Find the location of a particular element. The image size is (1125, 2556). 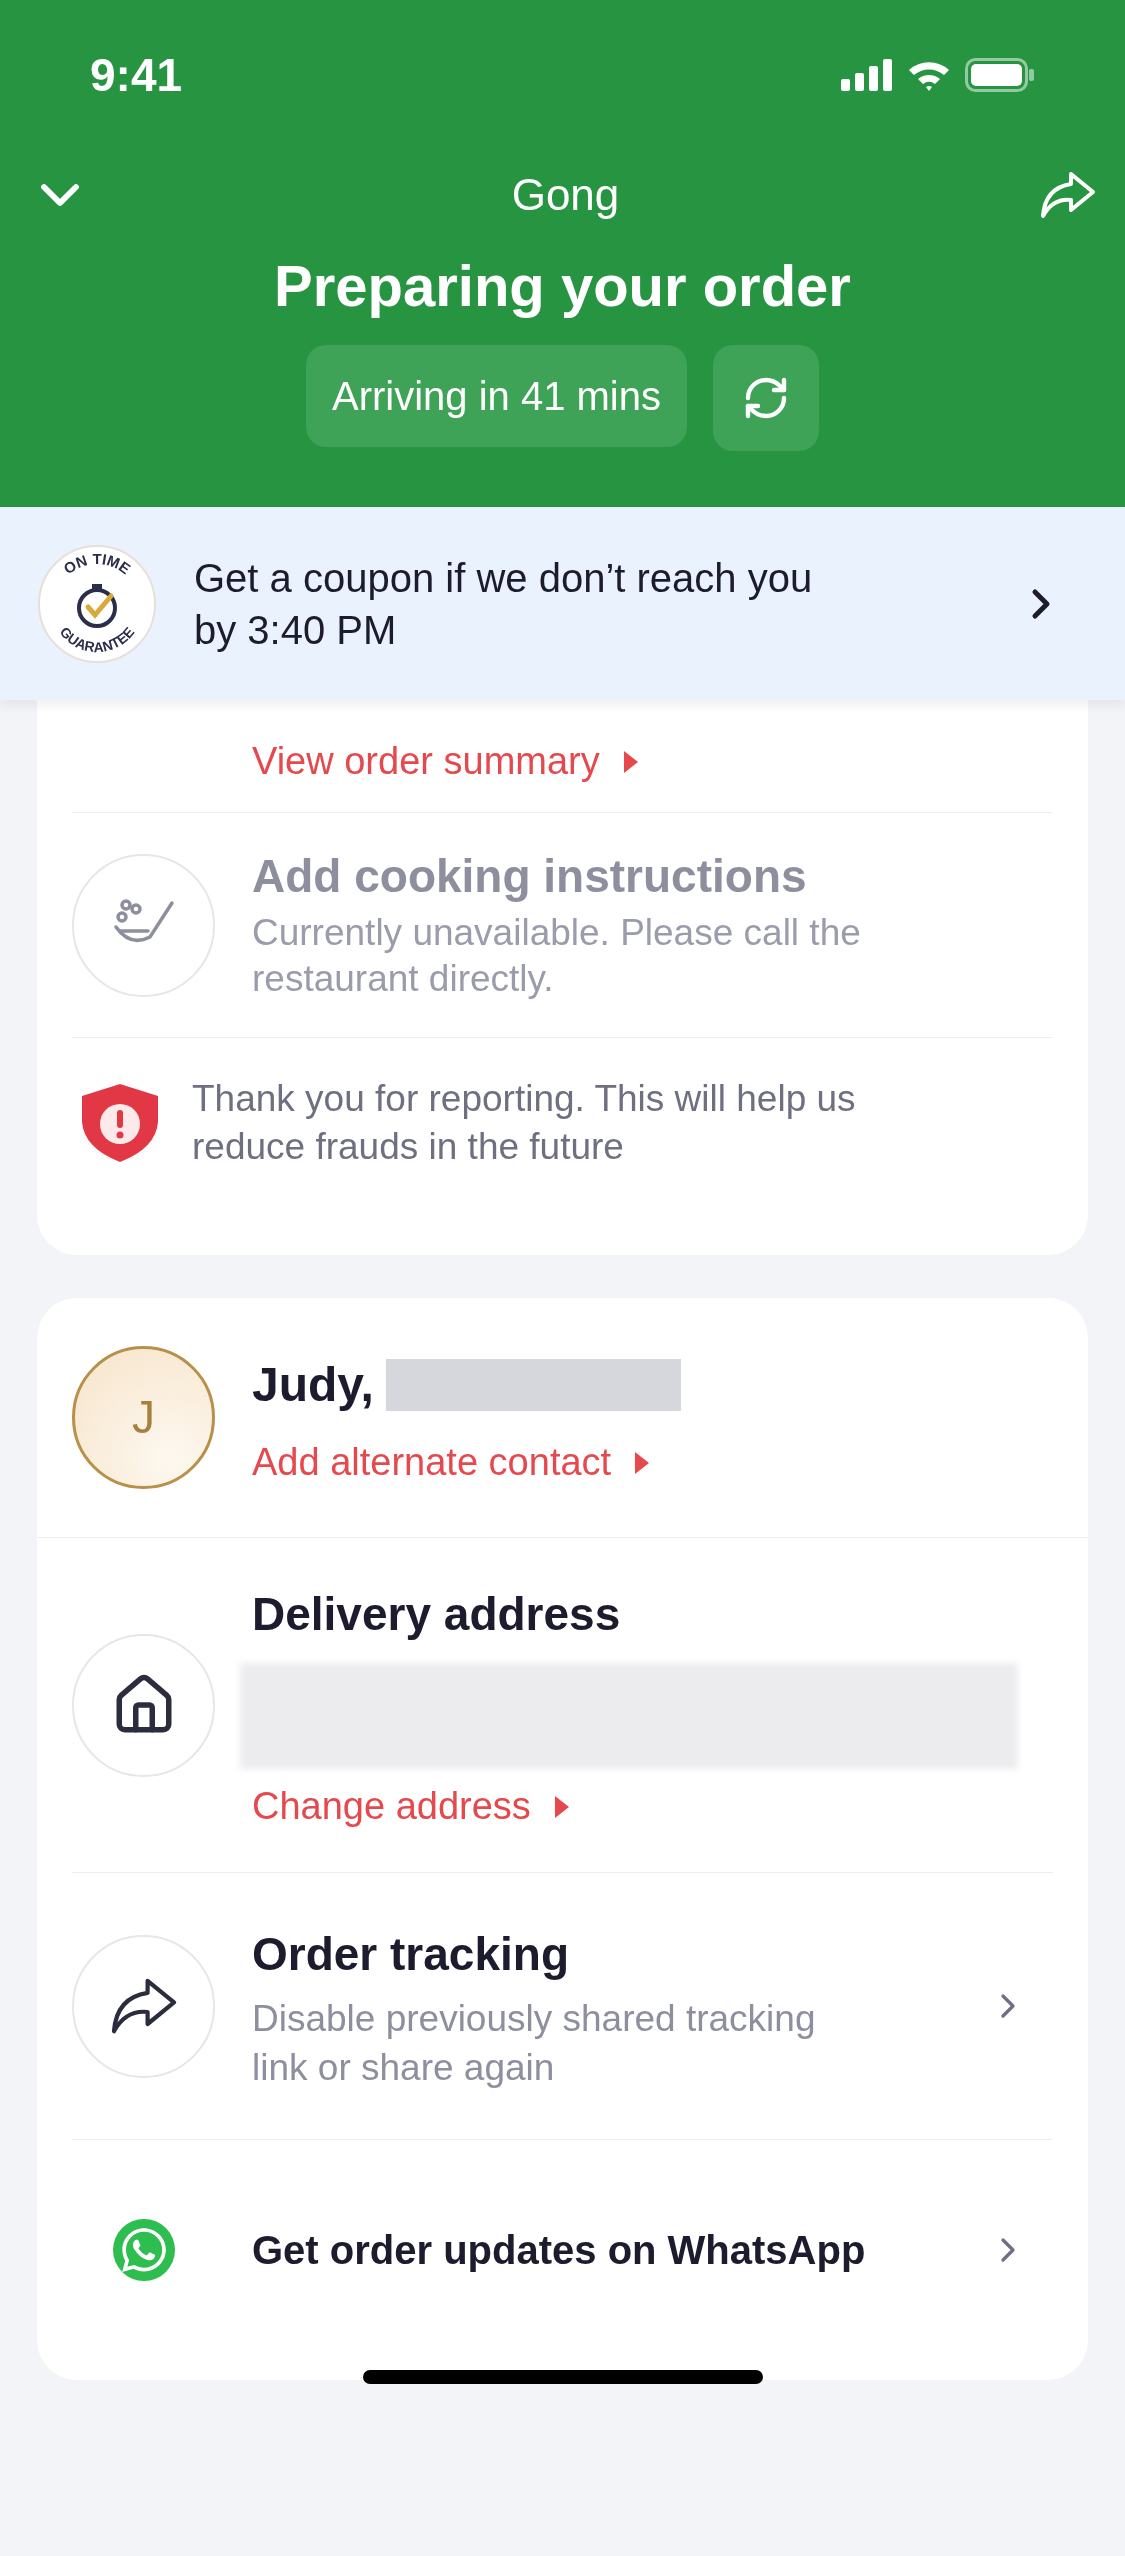

order-tracking-row: Order tracking Disable previously shared tracking link or share again is located at coordinates (562, 2006).